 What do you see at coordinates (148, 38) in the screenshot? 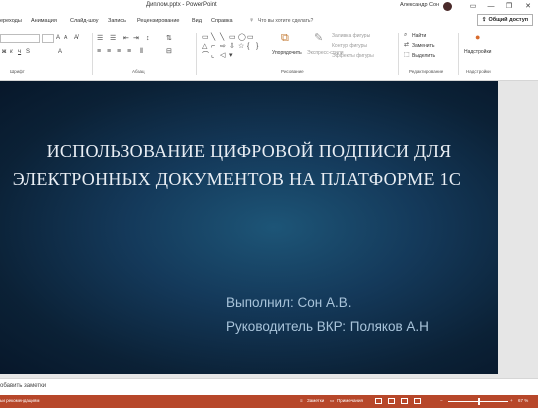
I see `line-spacing-icon: ↕` at bounding box center [148, 38].